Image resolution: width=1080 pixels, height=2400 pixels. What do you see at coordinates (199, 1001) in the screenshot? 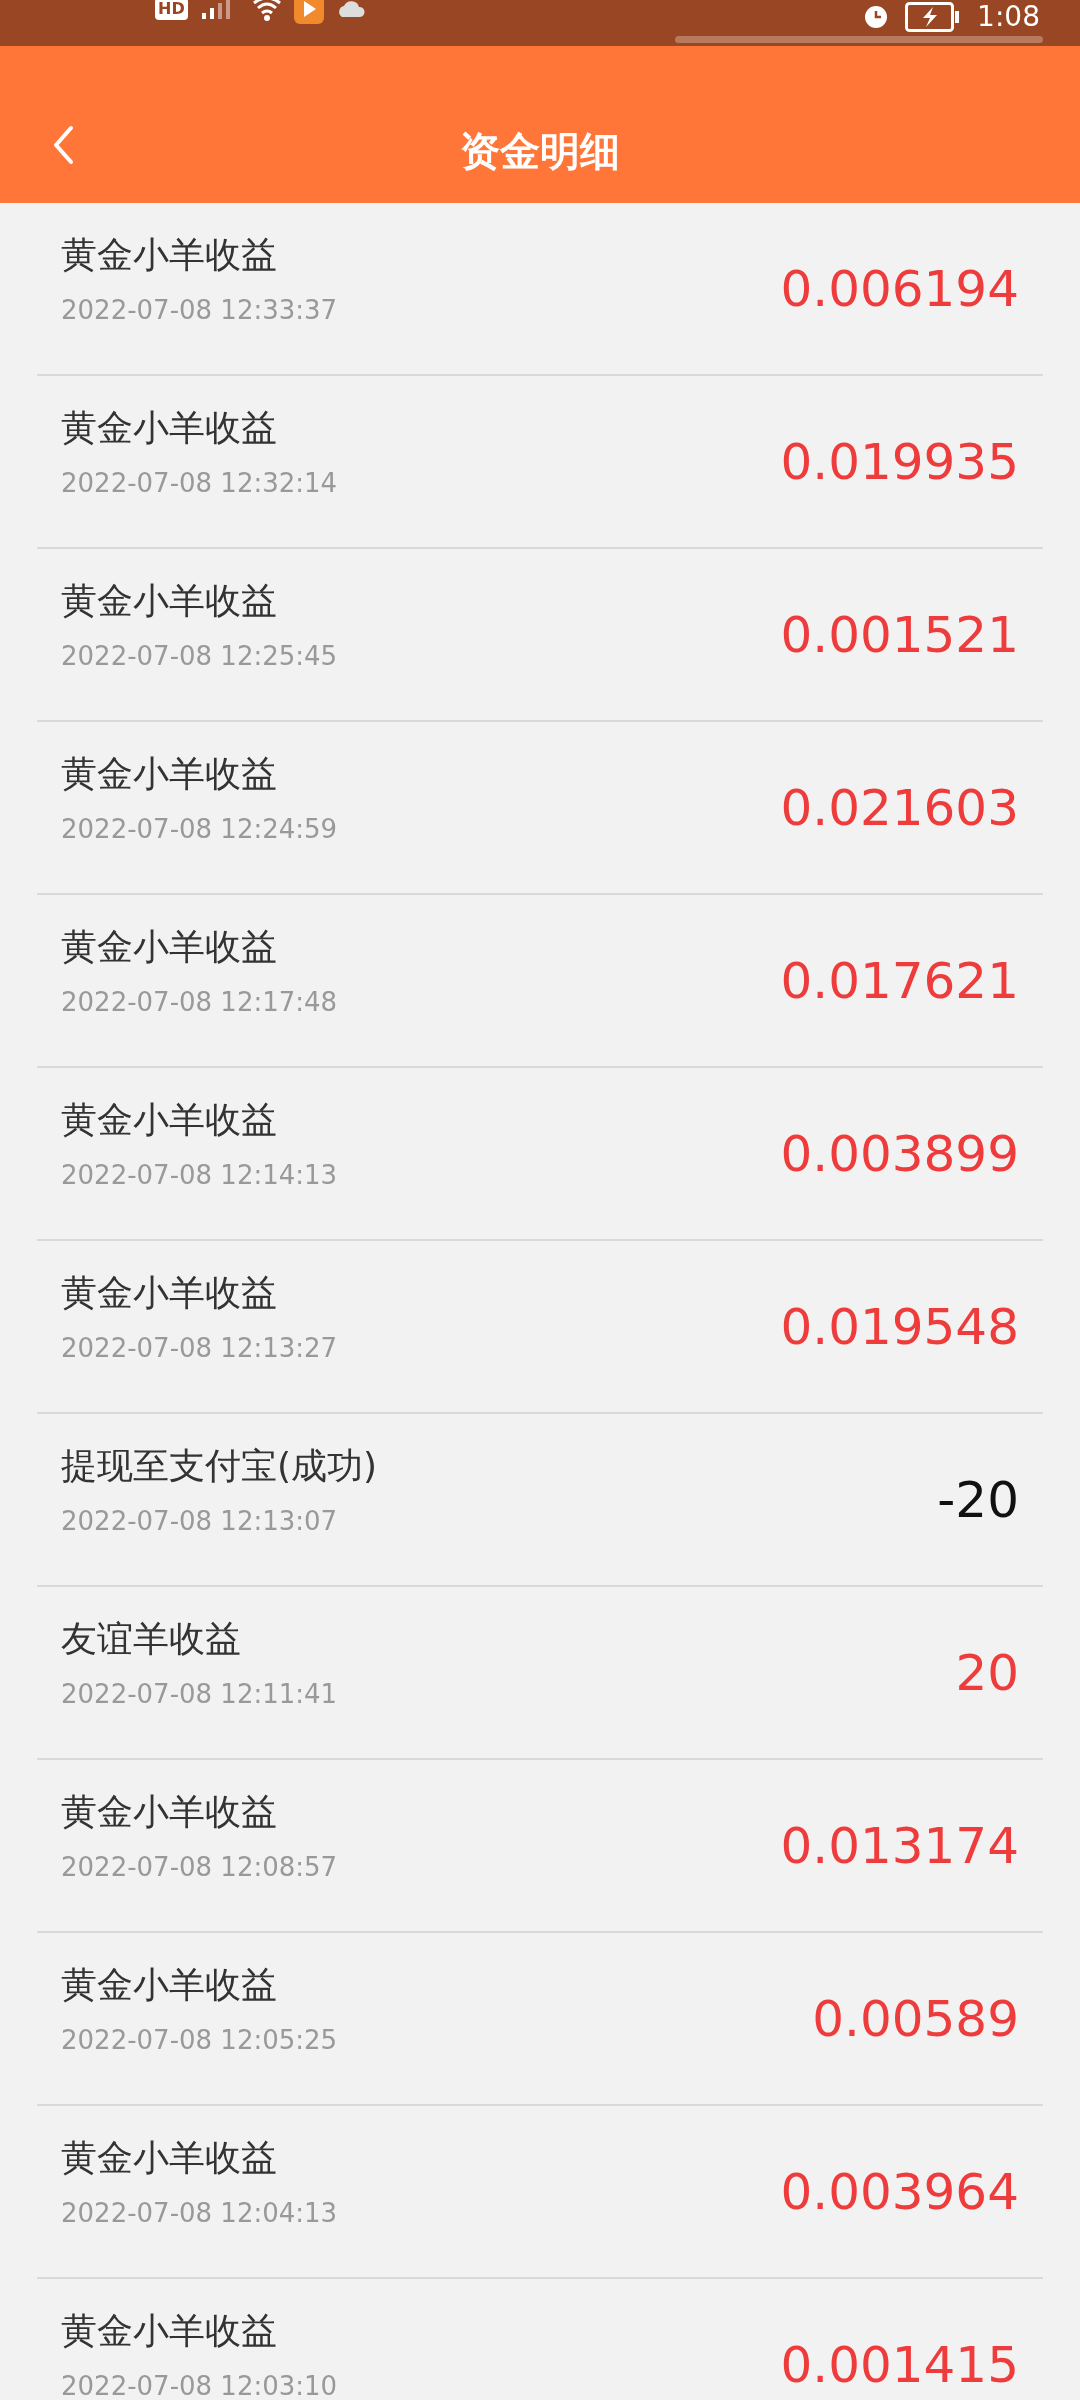
I see `record-time: 2022-07-08 12:17:48` at bounding box center [199, 1001].